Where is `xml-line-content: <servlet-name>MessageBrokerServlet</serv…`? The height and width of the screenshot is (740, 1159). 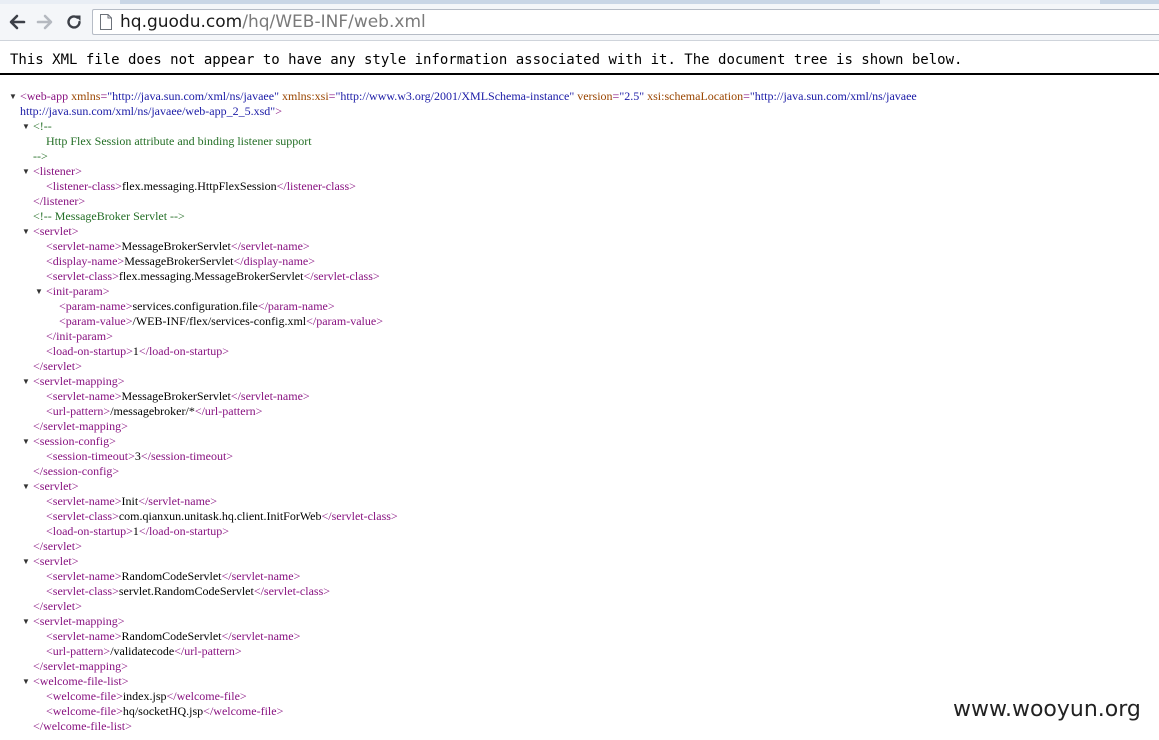 xml-line-content: <servlet-name>MessageBrokerServlet</serv… is located at coordinates (178, 396).